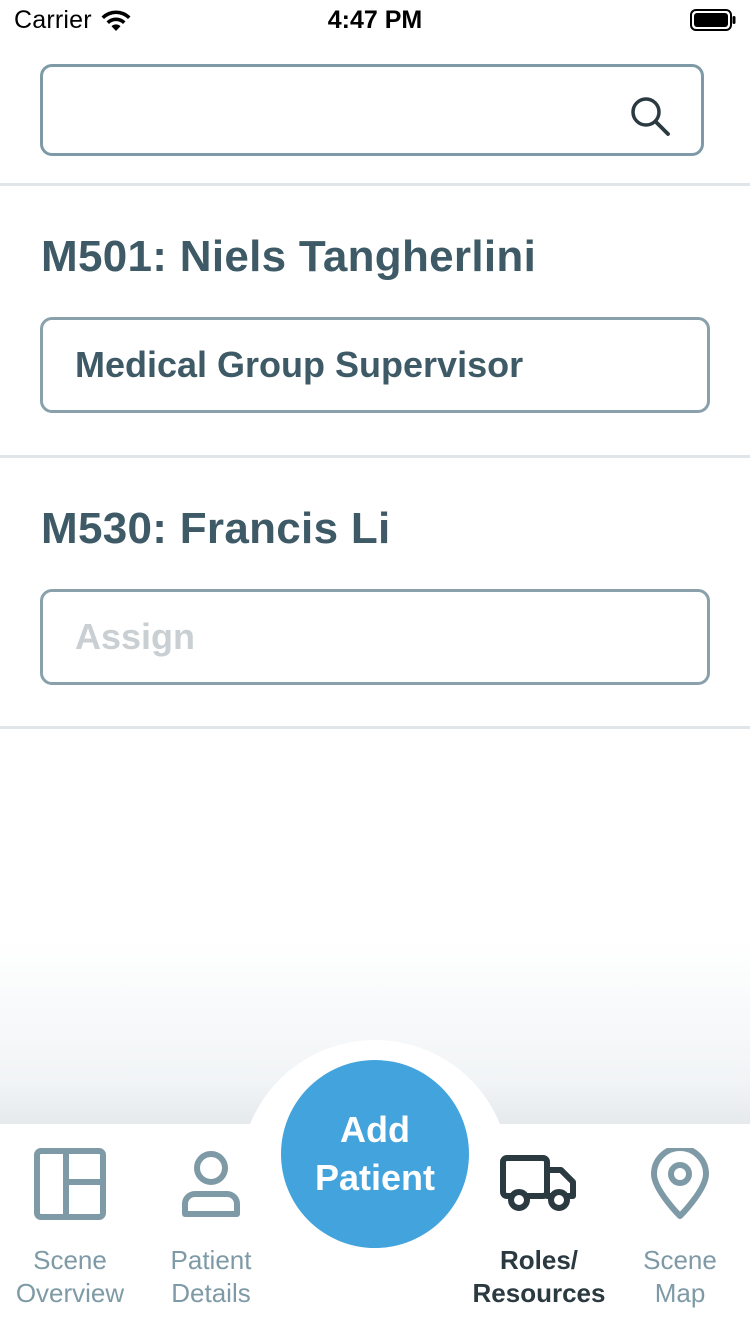 The width and height of the screenshot is (750, 1334). I want to click on truck-icon, so click(538, 1183).